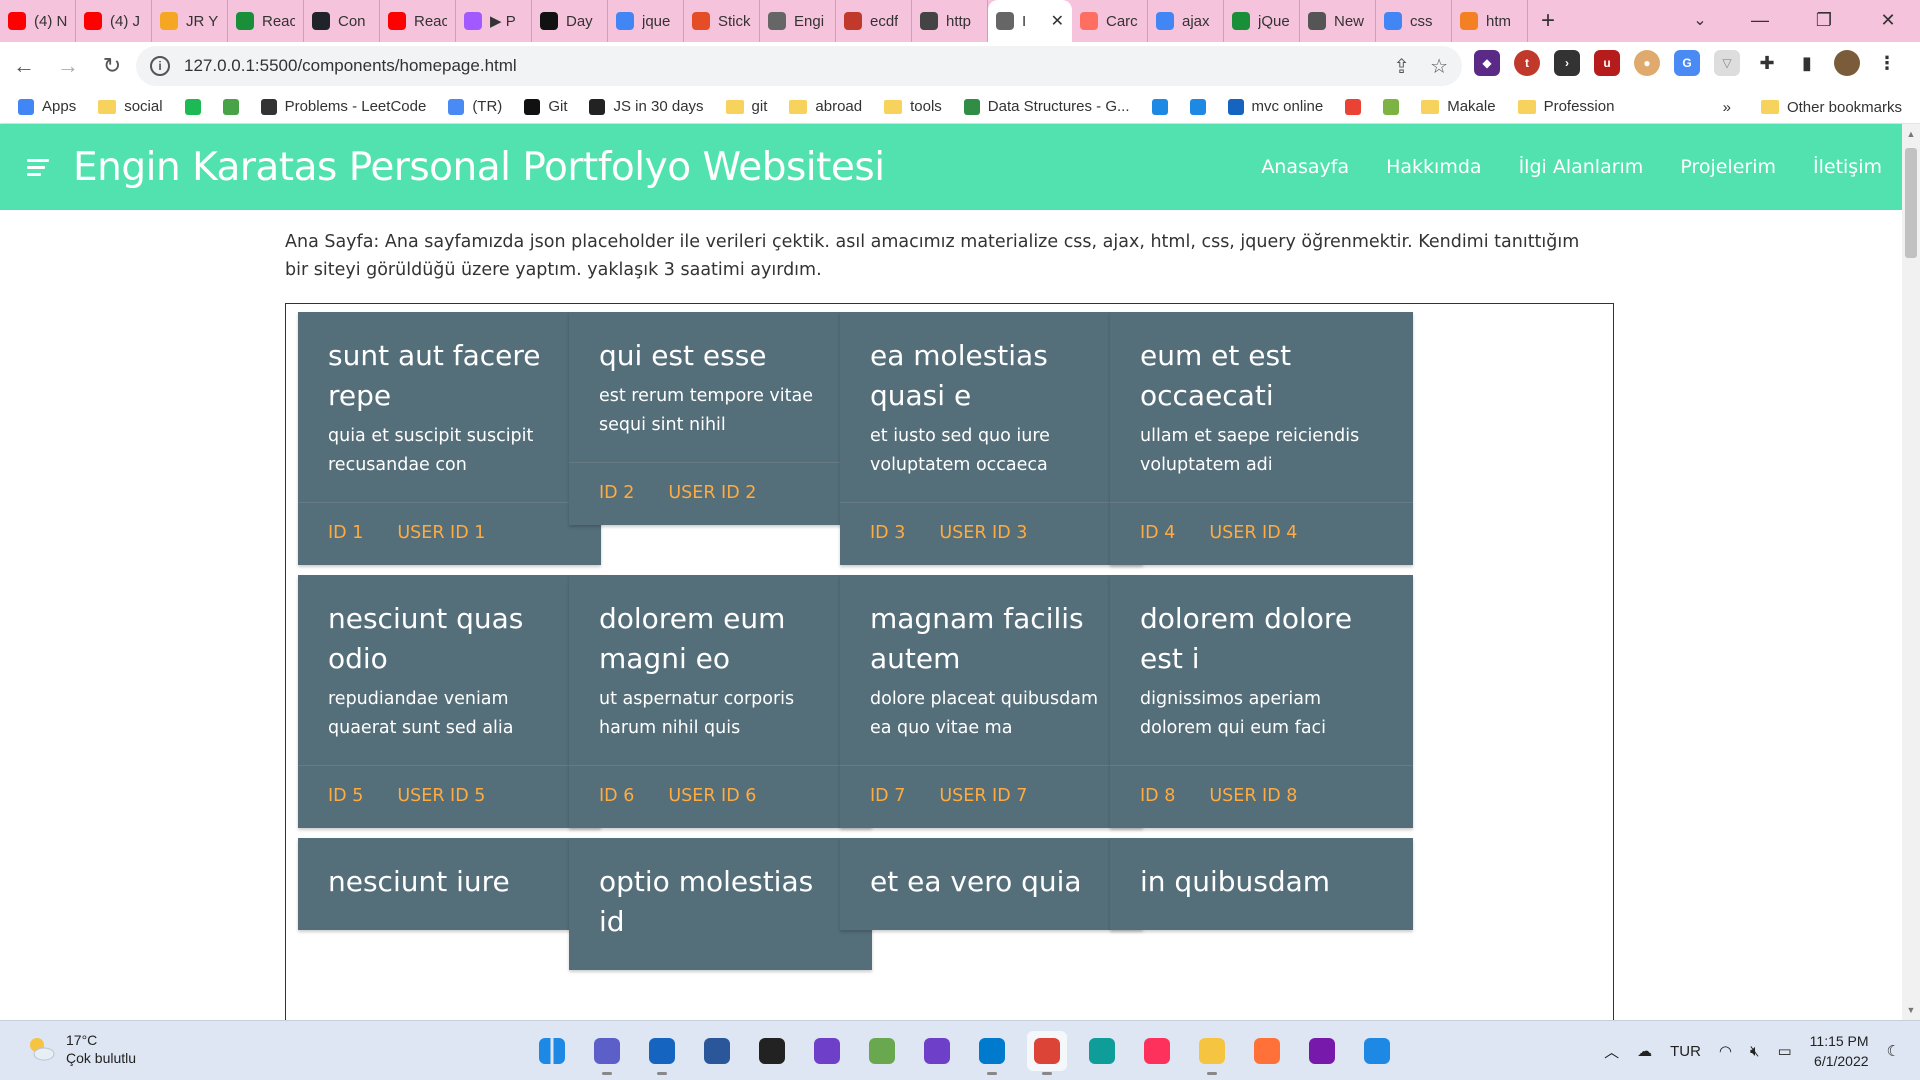 This screenshot has height=1080, width=1920. I want to click on browser-tab: Engi, so click(798, 21).